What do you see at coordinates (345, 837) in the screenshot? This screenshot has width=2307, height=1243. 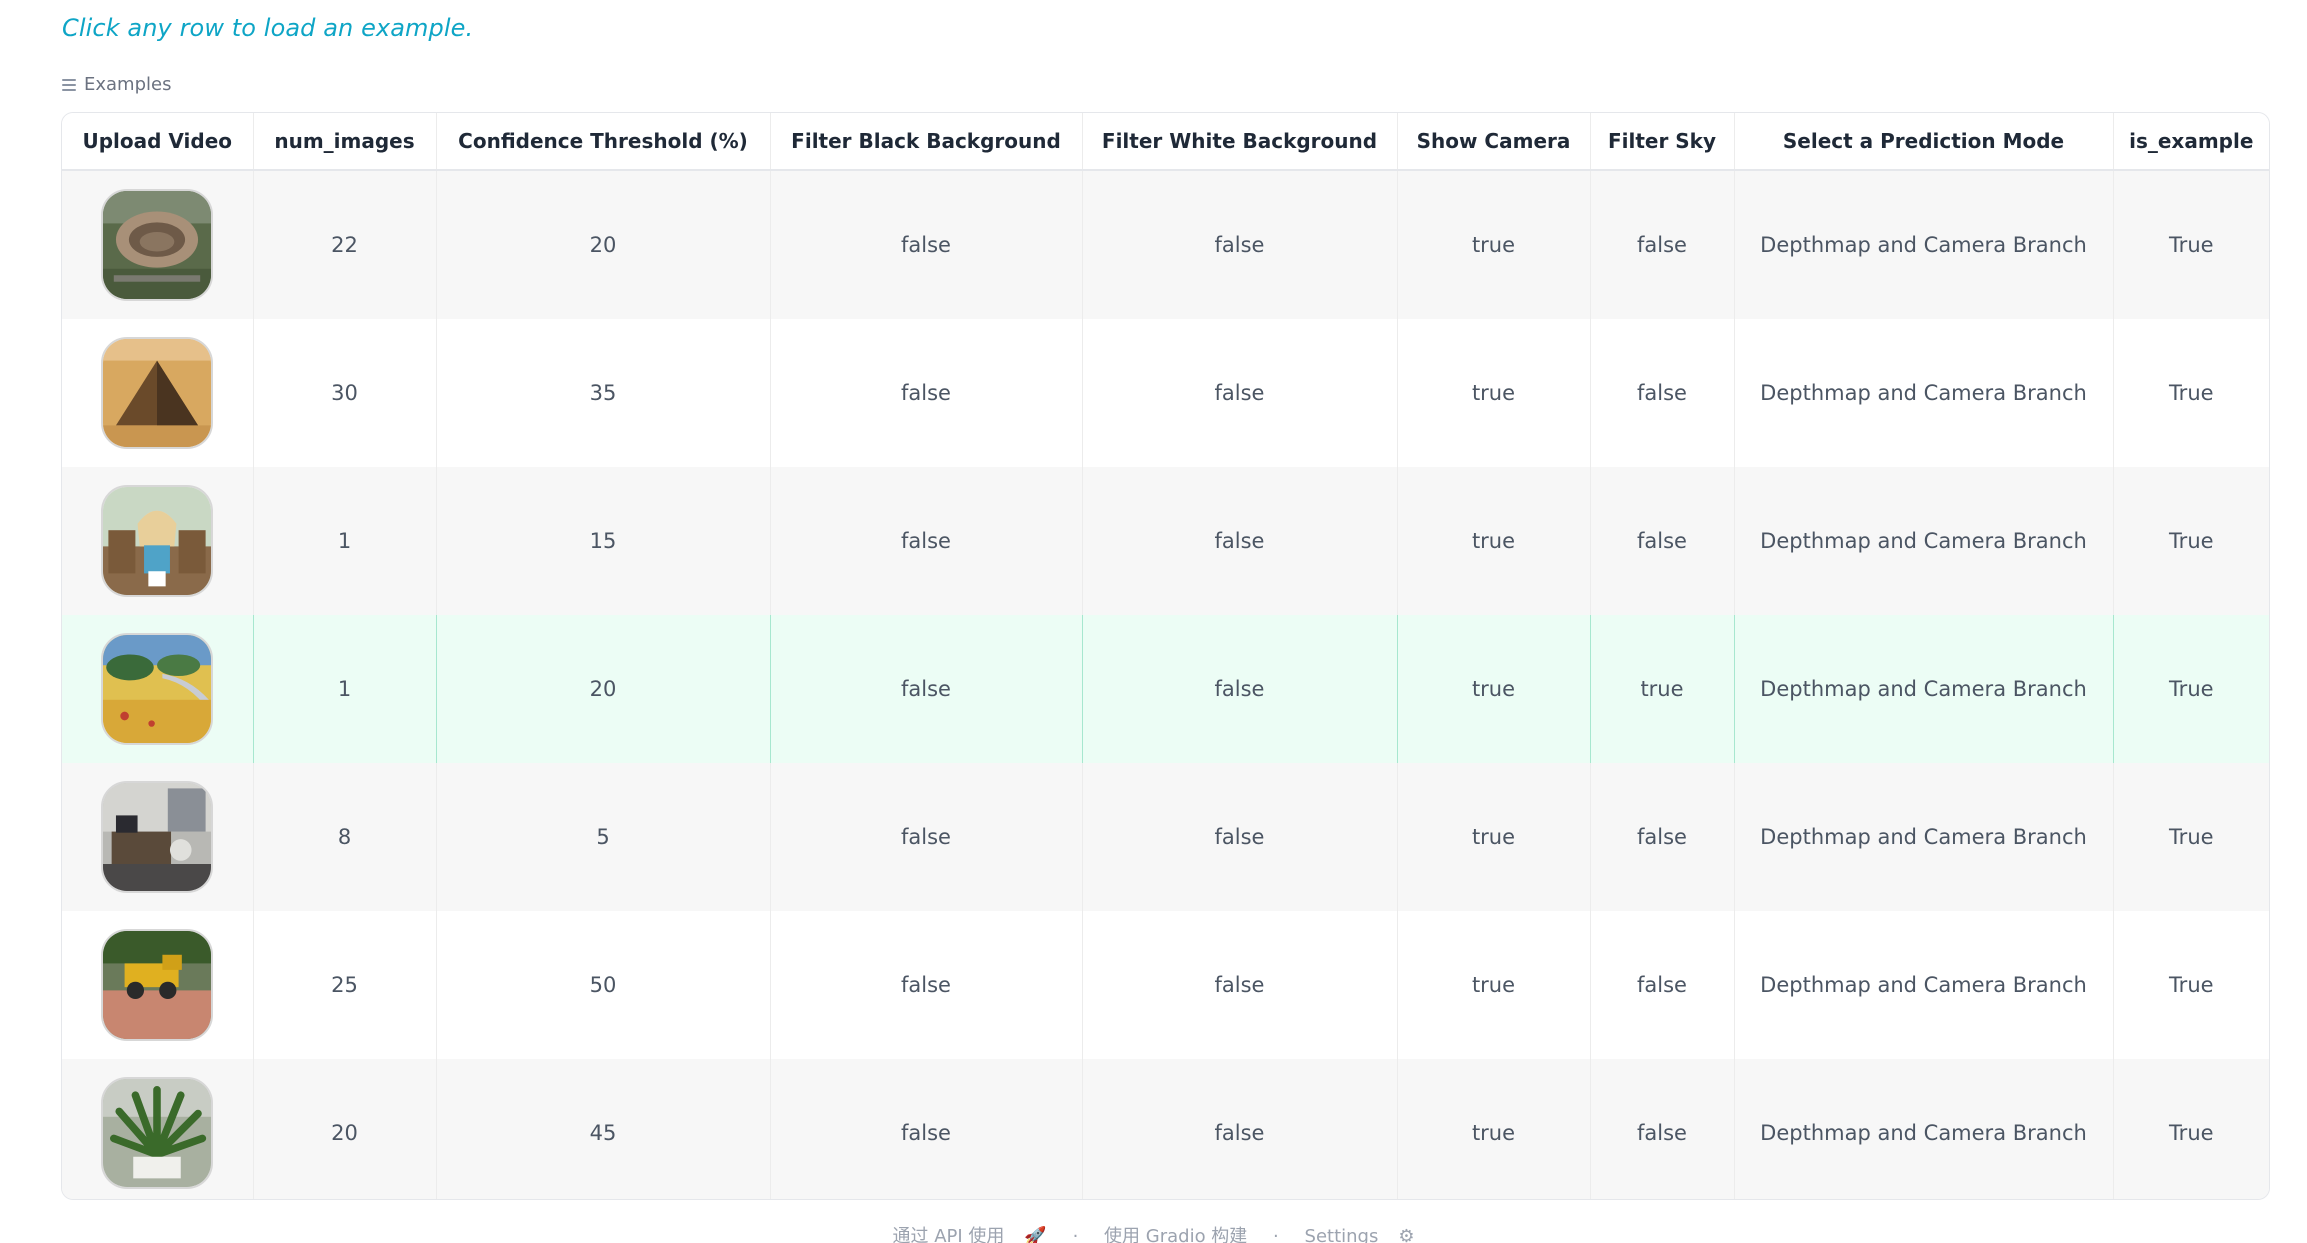 I see `cell-num-images: 8` at bounding box center [345, 837].